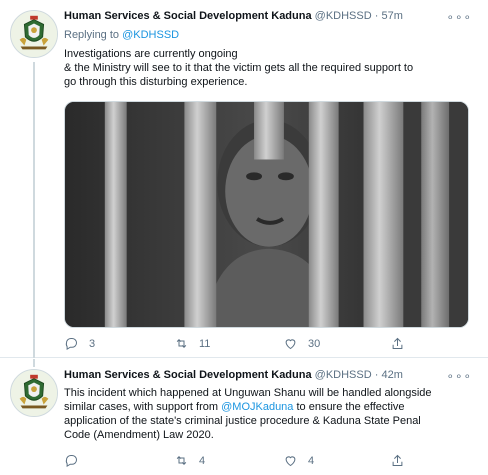 The height and width of the screenshot is (475, 488). Describe the element at coordinates (264, 345) in the screenshot. I see `tweet-actions: 3 11 30` at that location.